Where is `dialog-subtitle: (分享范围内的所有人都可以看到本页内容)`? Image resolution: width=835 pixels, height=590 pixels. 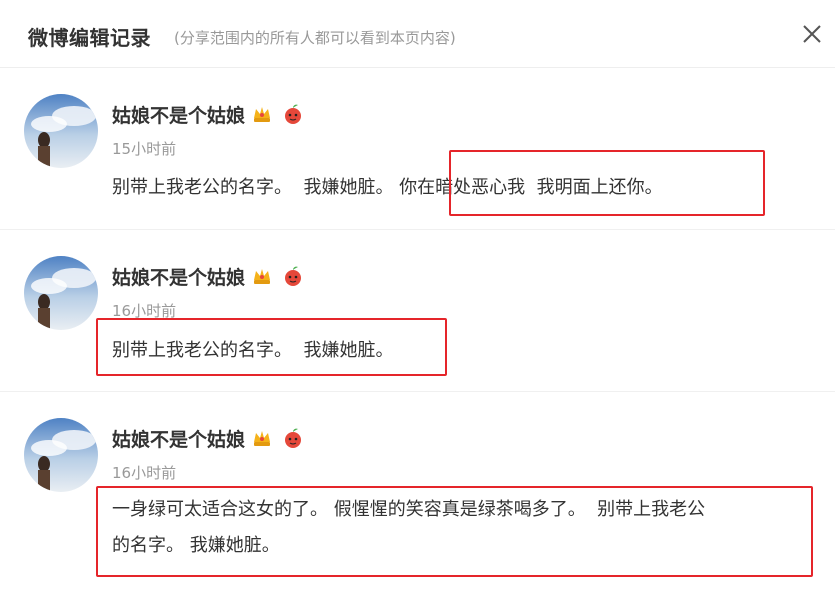
dialog-subtitle: (分享范围内的所有人都可以看到本页内容) is located at coordinates (315, 38).